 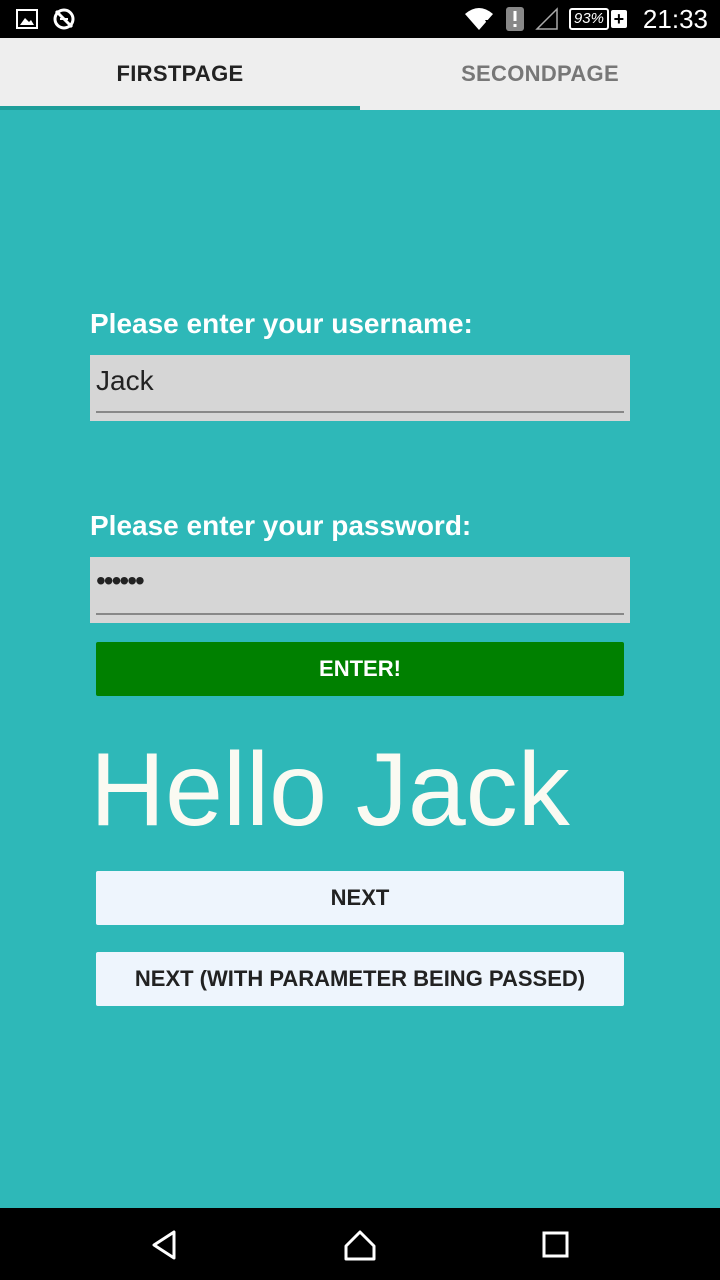 I want to click on username-underline, so click(x=360, y=412).